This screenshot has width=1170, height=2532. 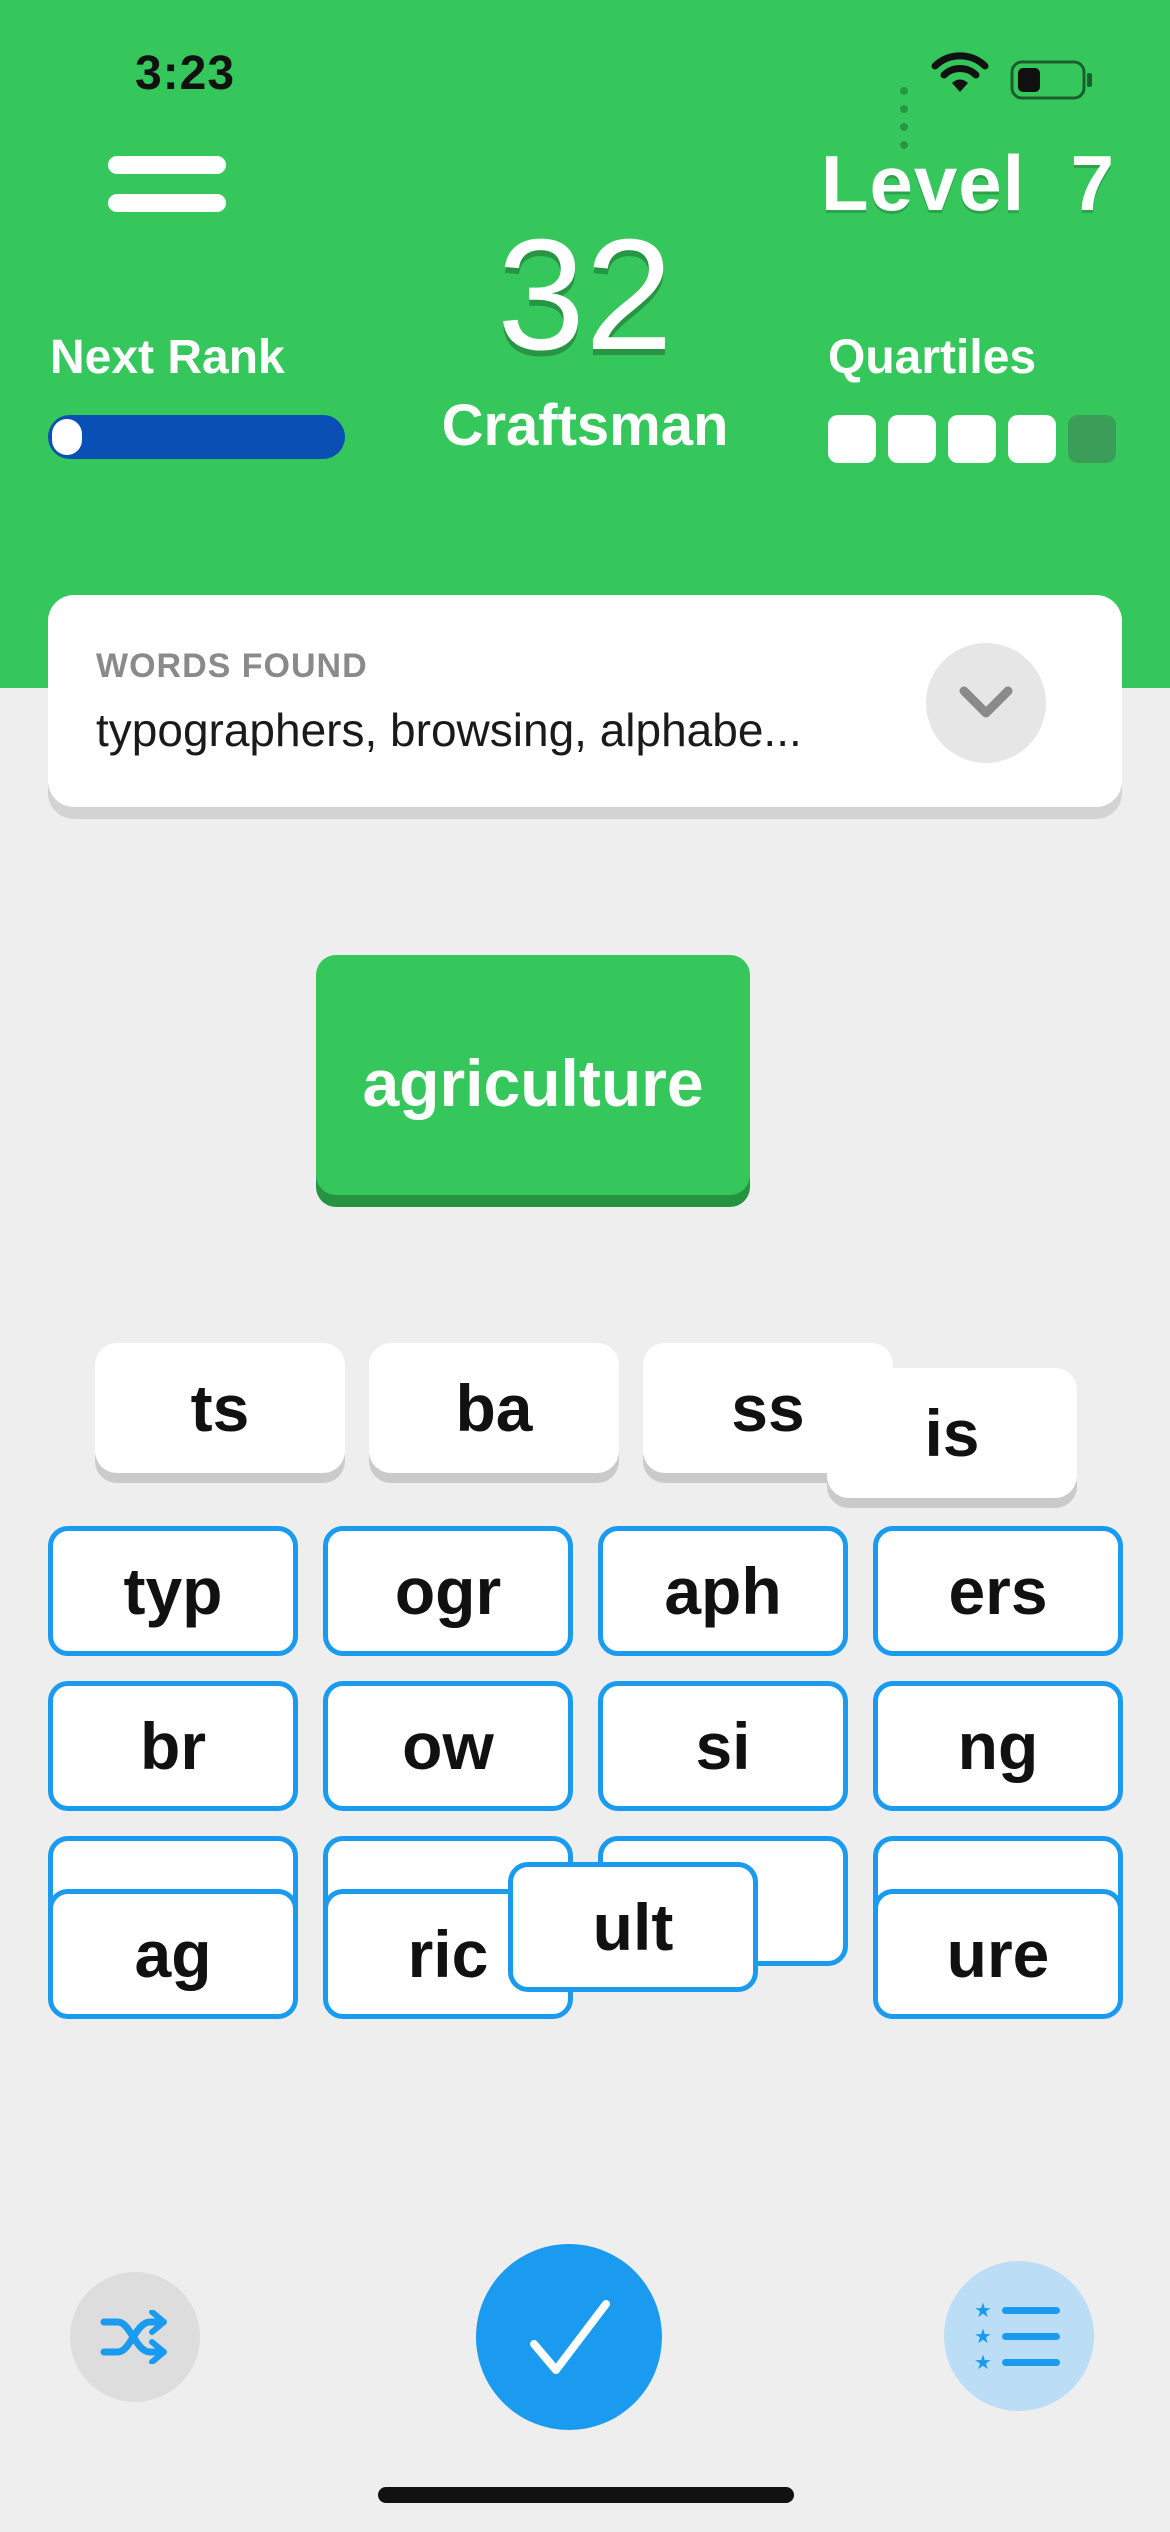 I want to click on current-word-tile: agriculture, so click(x=533, y=1075).